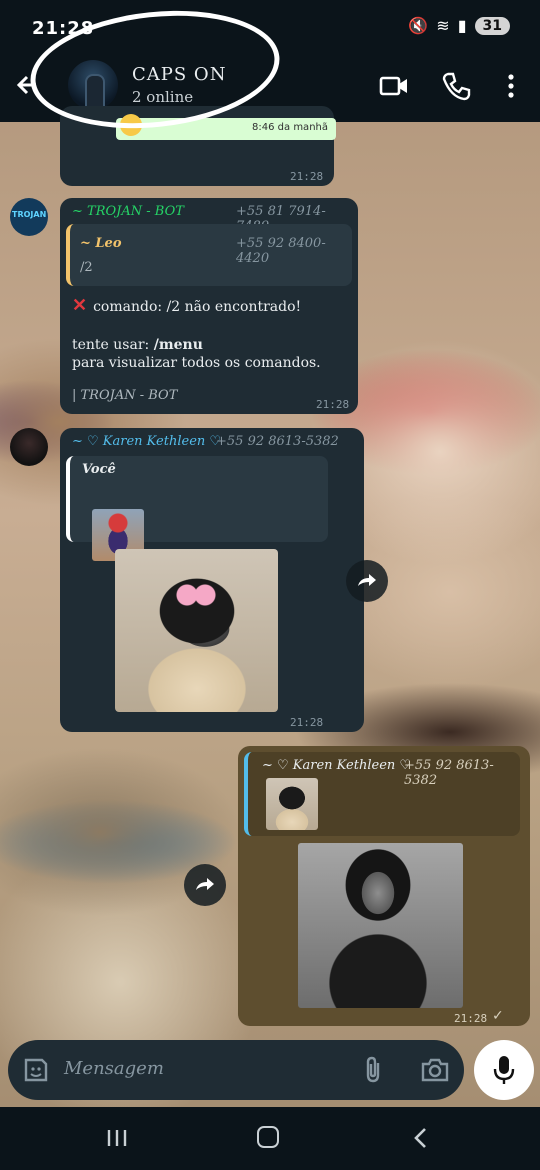 The height and width of the screenshot is (1170, 540). I want to click on quote-phone: +55 92 8400-4420, so click(281, 251).